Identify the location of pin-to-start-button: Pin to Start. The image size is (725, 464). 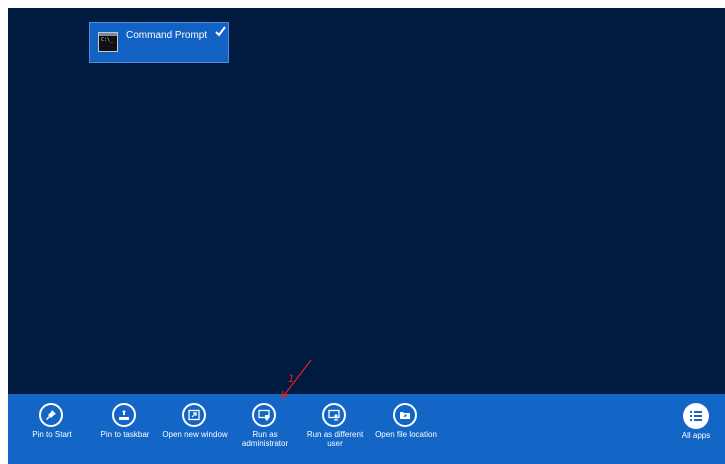
(52, 429).